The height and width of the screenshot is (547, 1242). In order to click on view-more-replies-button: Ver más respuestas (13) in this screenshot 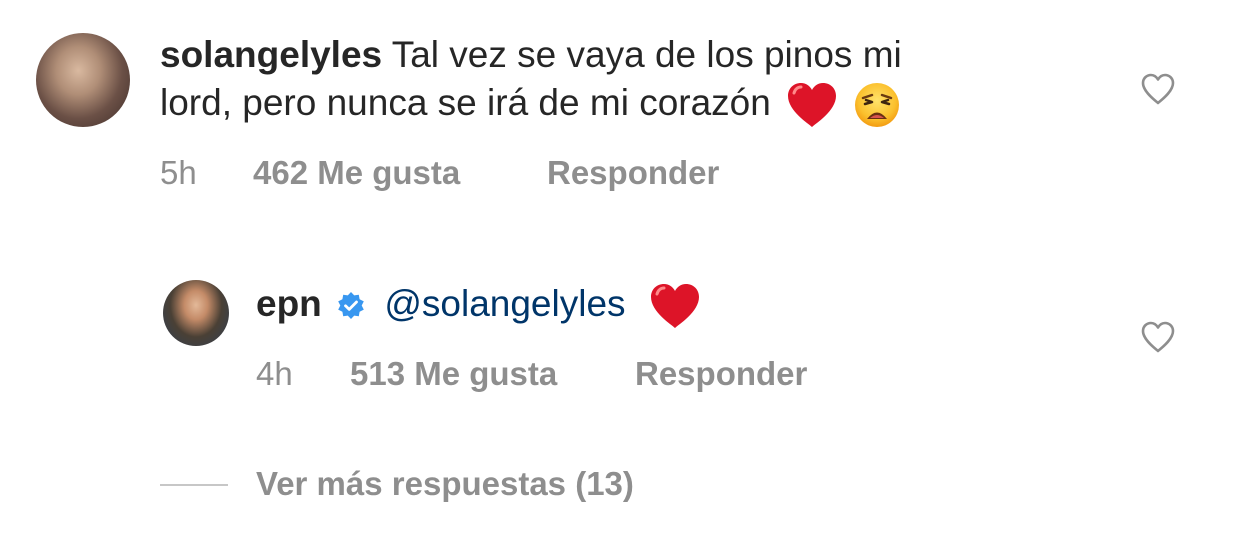, I will do `click(445, 484)`.